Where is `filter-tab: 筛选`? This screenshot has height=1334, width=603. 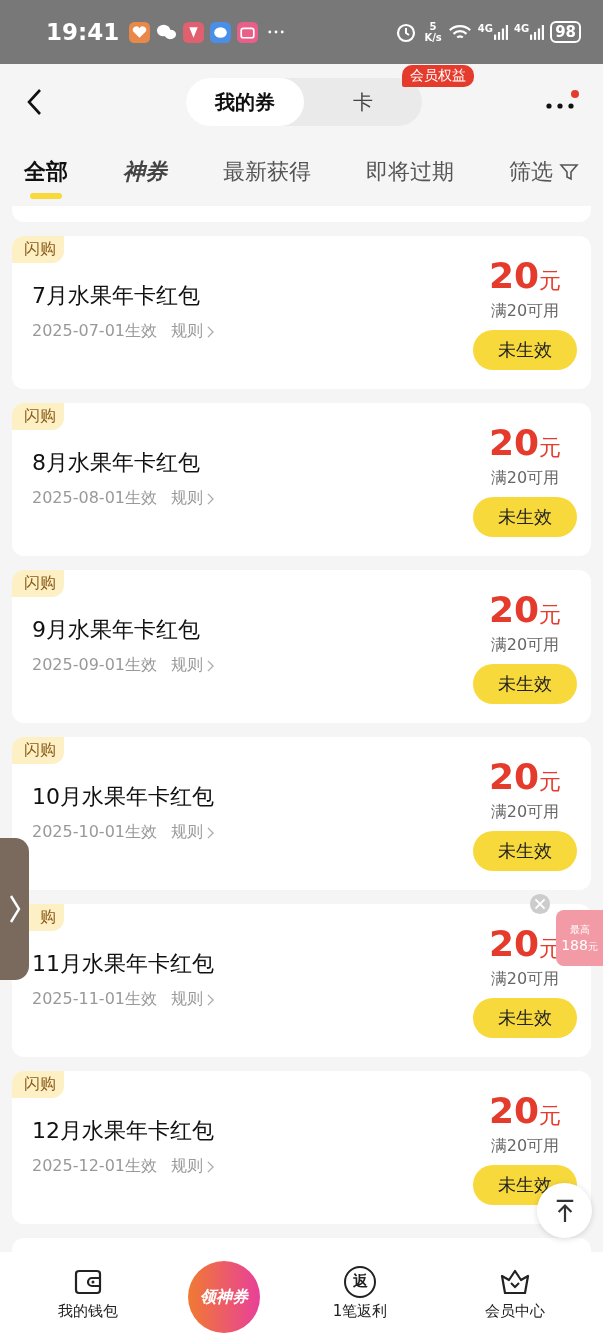
filter-tab: 筛选 is located at coordinates (544, 173).